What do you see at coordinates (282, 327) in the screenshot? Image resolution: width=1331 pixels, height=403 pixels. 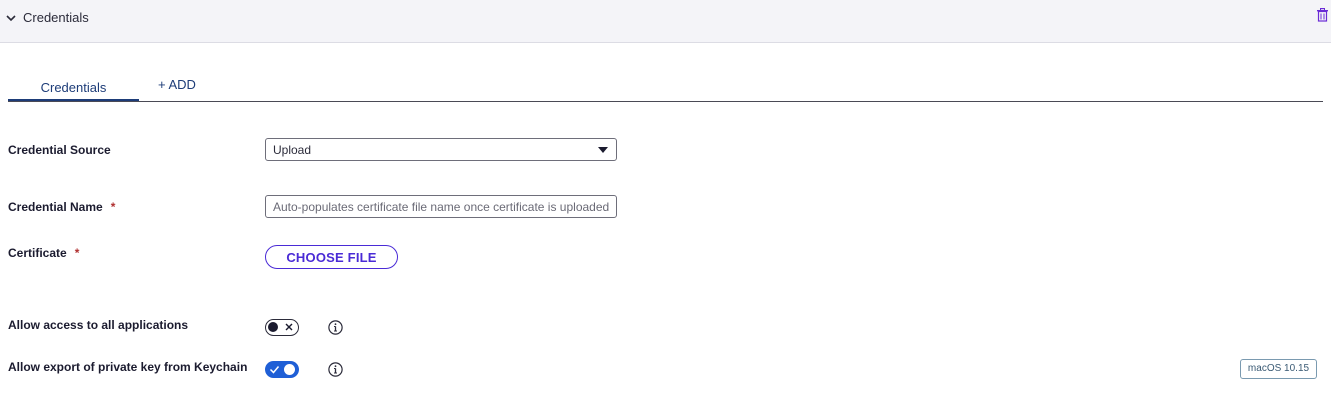 I see `allow-access-all-apps-toggle` at bounding box center [282, 327].